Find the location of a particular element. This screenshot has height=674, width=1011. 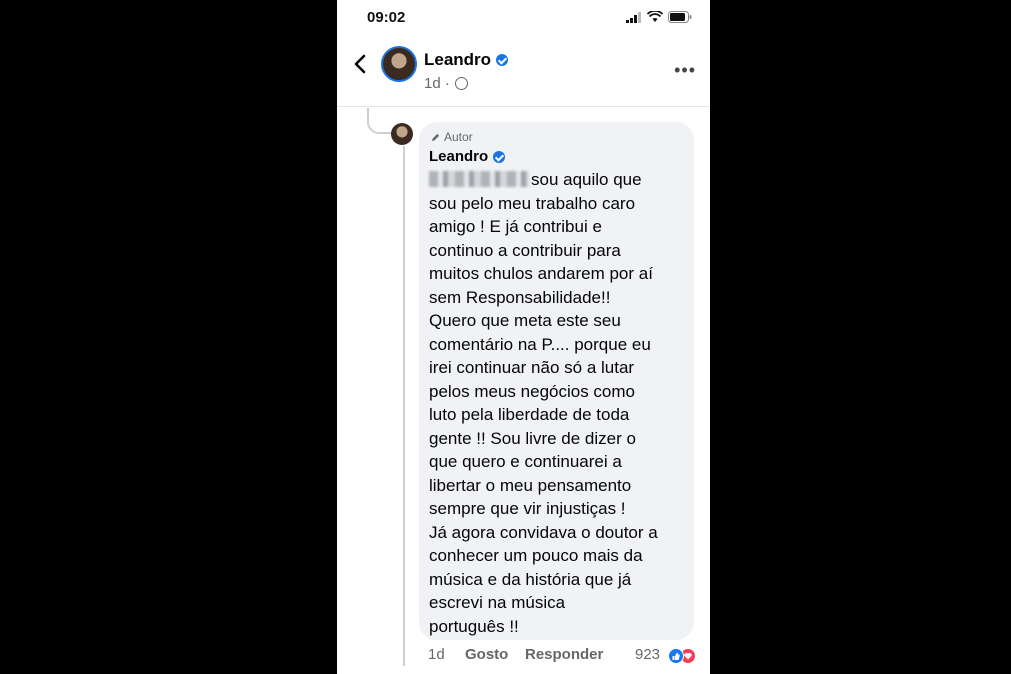

back-icon is located at coordinates (361, 64).